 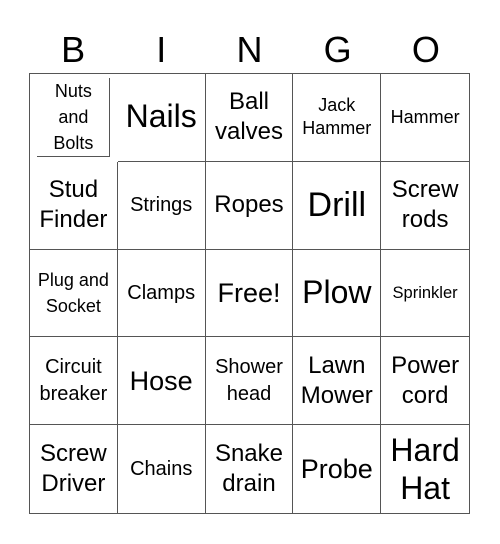 I want to click on header-letter-g: G, so click(x=337, y=49).